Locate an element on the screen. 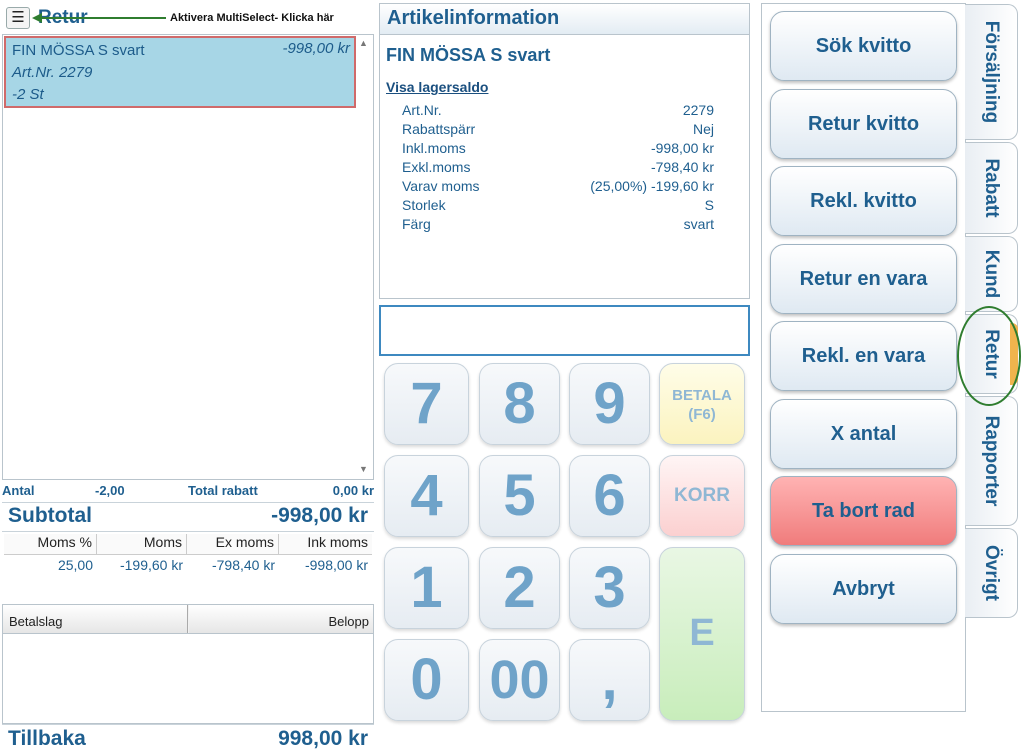 The height and width of the screenshot is (756, 1024). tab-other: Övrigt is located at coordinates (991, 573).